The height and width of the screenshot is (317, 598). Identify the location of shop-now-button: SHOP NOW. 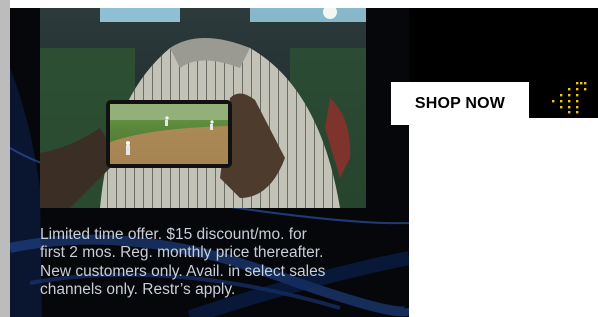
(460, 103).